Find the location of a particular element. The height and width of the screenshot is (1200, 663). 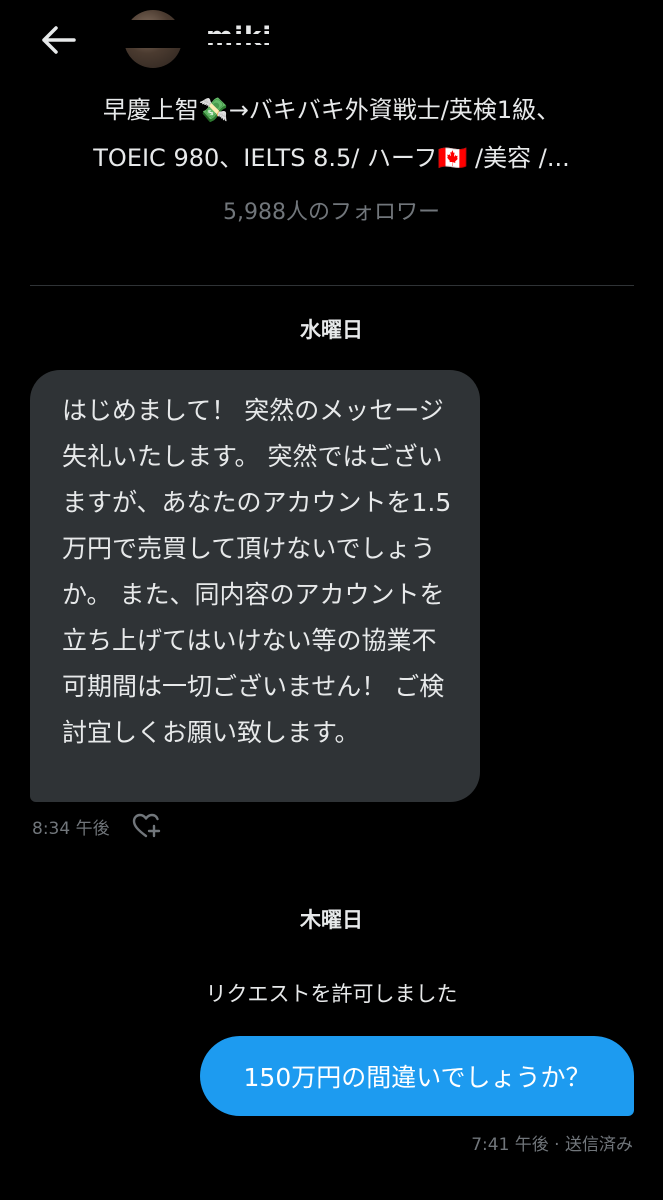

incoming-timestamp: 8:34 午後 is located at coordinates (71, 829).